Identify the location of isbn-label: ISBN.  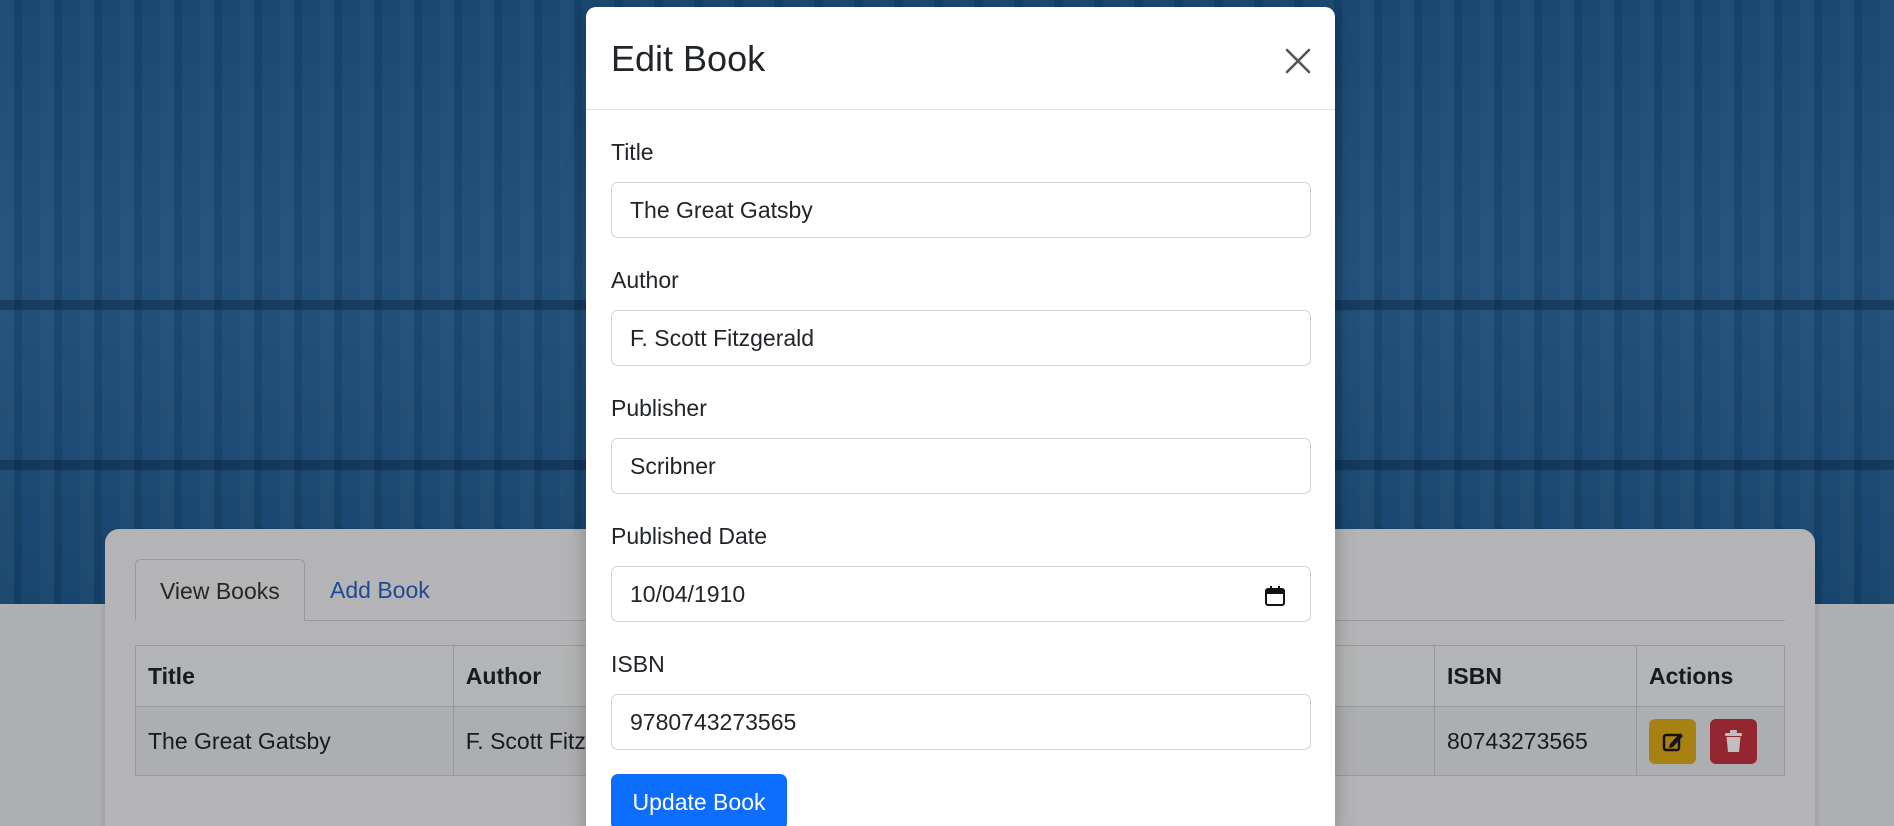
(638, 664).